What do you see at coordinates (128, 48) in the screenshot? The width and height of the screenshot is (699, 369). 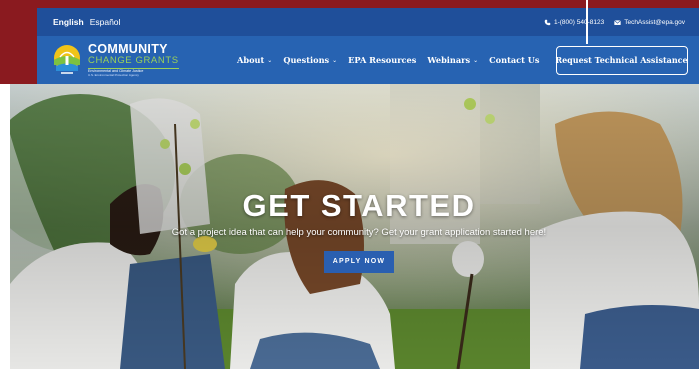 I see `logo-title: COMMUNITY` at bounding box center [128, 48].